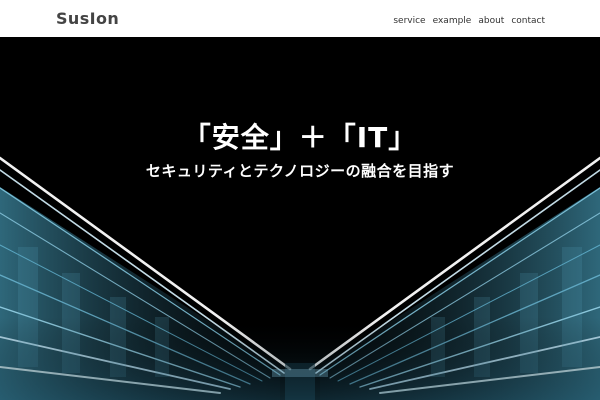 Image resolution: width=600 pixels, height=400 pixels. What do you see at coordinates (300, 171) in the screenshot?
I see `hero-subheadline: セキュリティとテクノロジーの融合を目指す` at bounding box center [300, 171].